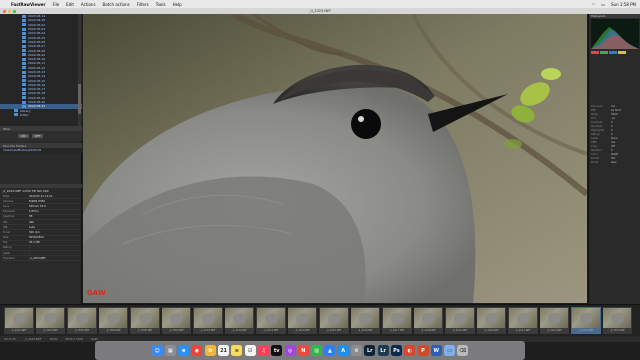  I want to click on filmstrip-thumb: _II_2017.NEF, so click(397, 320).